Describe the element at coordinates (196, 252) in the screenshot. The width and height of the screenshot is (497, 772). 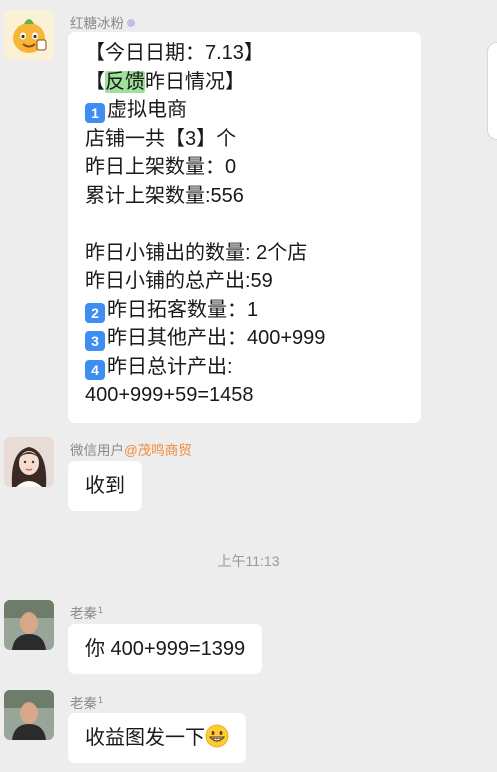
I see `message-line: 昨日小铺出的数量: 2个店` at that location.